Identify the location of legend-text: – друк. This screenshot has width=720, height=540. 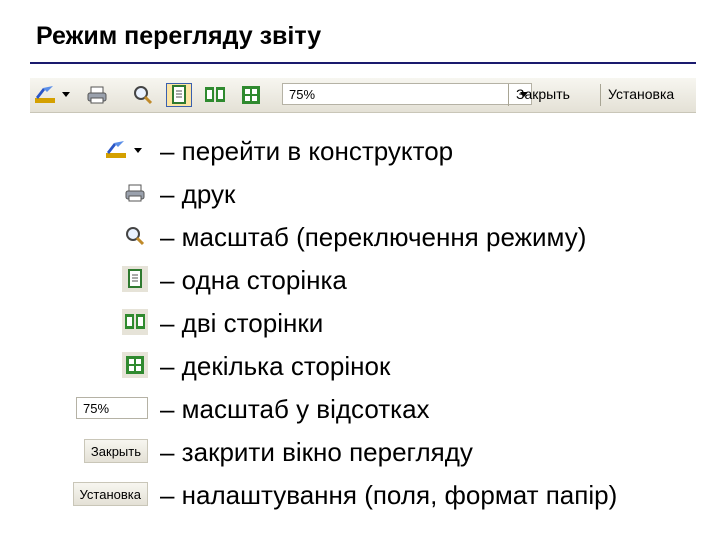
(198, 194).